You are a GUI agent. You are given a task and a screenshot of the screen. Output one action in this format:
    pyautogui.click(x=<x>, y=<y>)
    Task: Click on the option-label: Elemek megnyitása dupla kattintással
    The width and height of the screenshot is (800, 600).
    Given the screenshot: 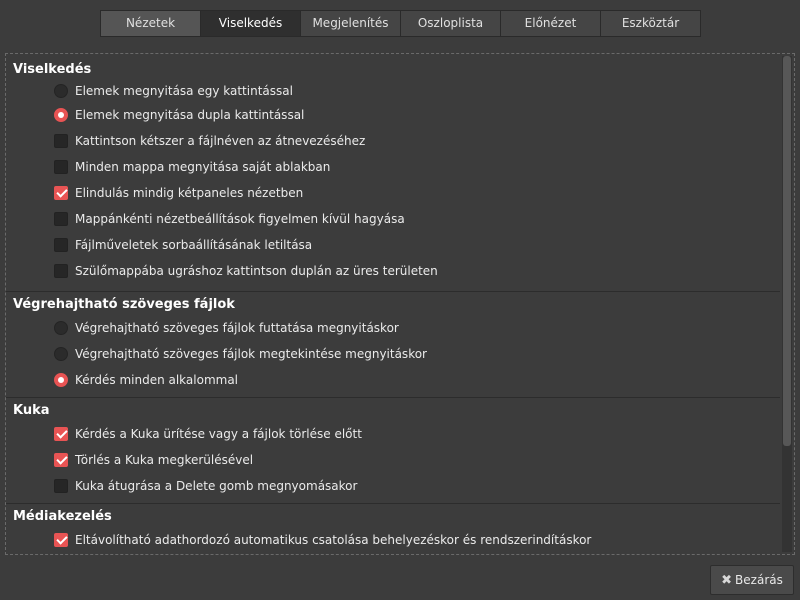 What is the action you would take?
    pyautogui.click(x=190, y=115)
    